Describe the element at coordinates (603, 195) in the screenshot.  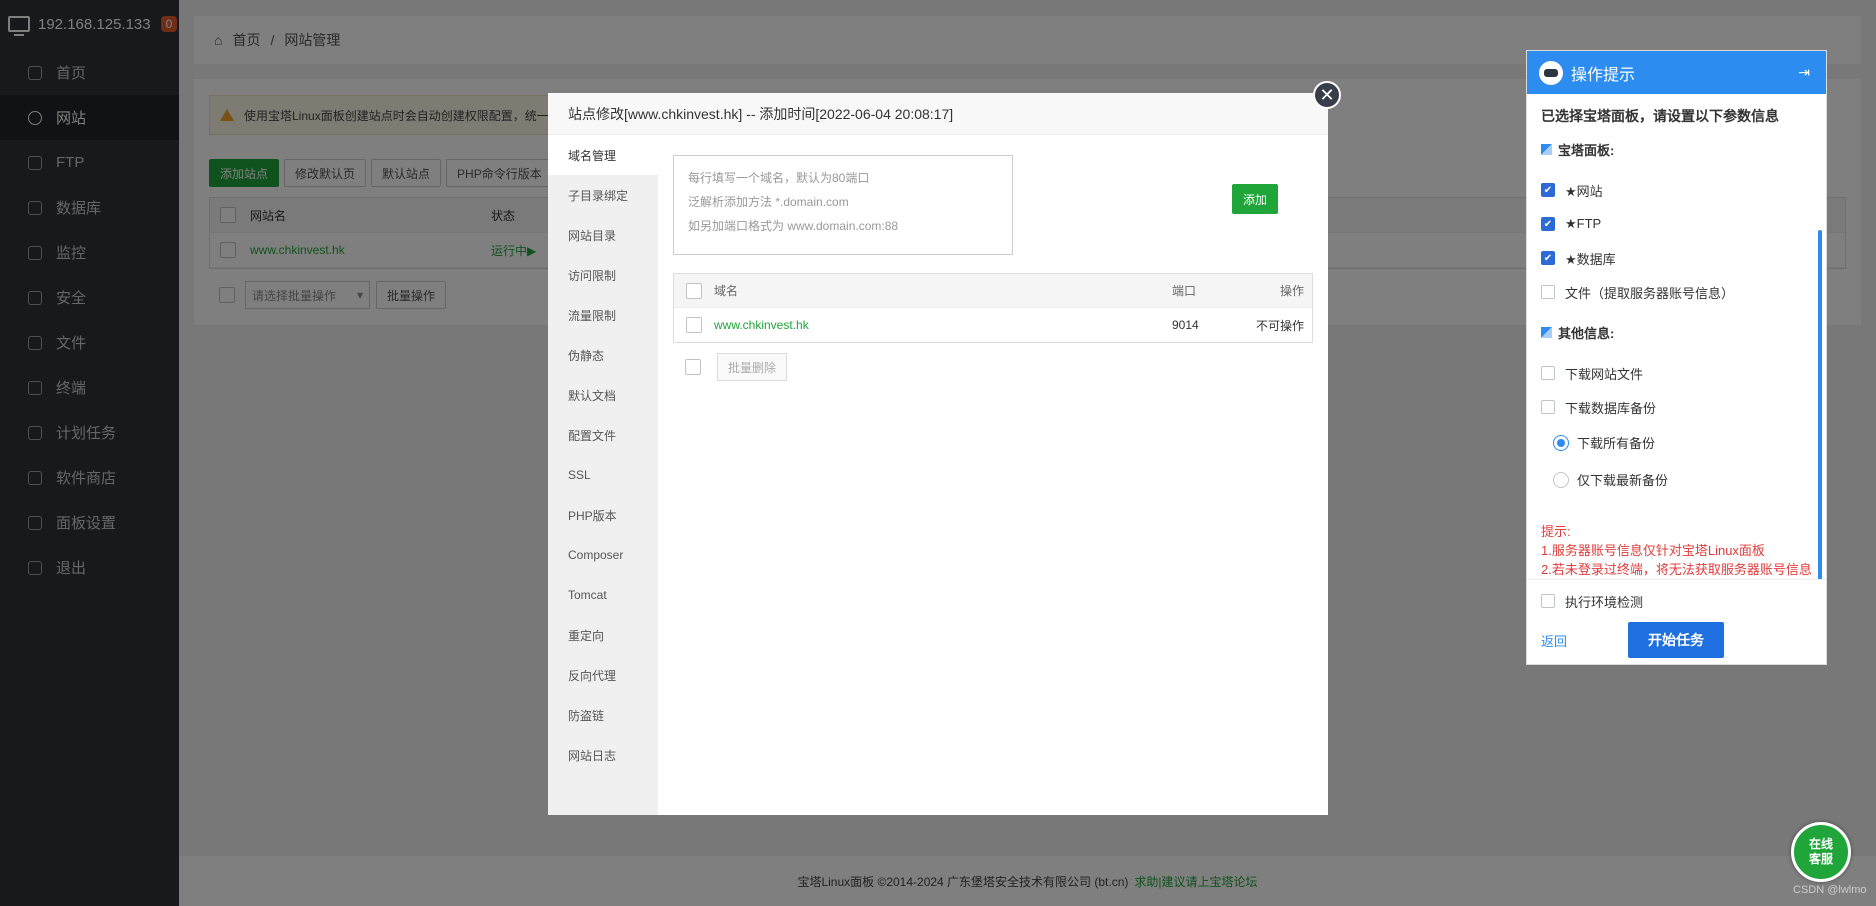
I see `tab-subdirectory-binding: 子目录绑定` at that location.